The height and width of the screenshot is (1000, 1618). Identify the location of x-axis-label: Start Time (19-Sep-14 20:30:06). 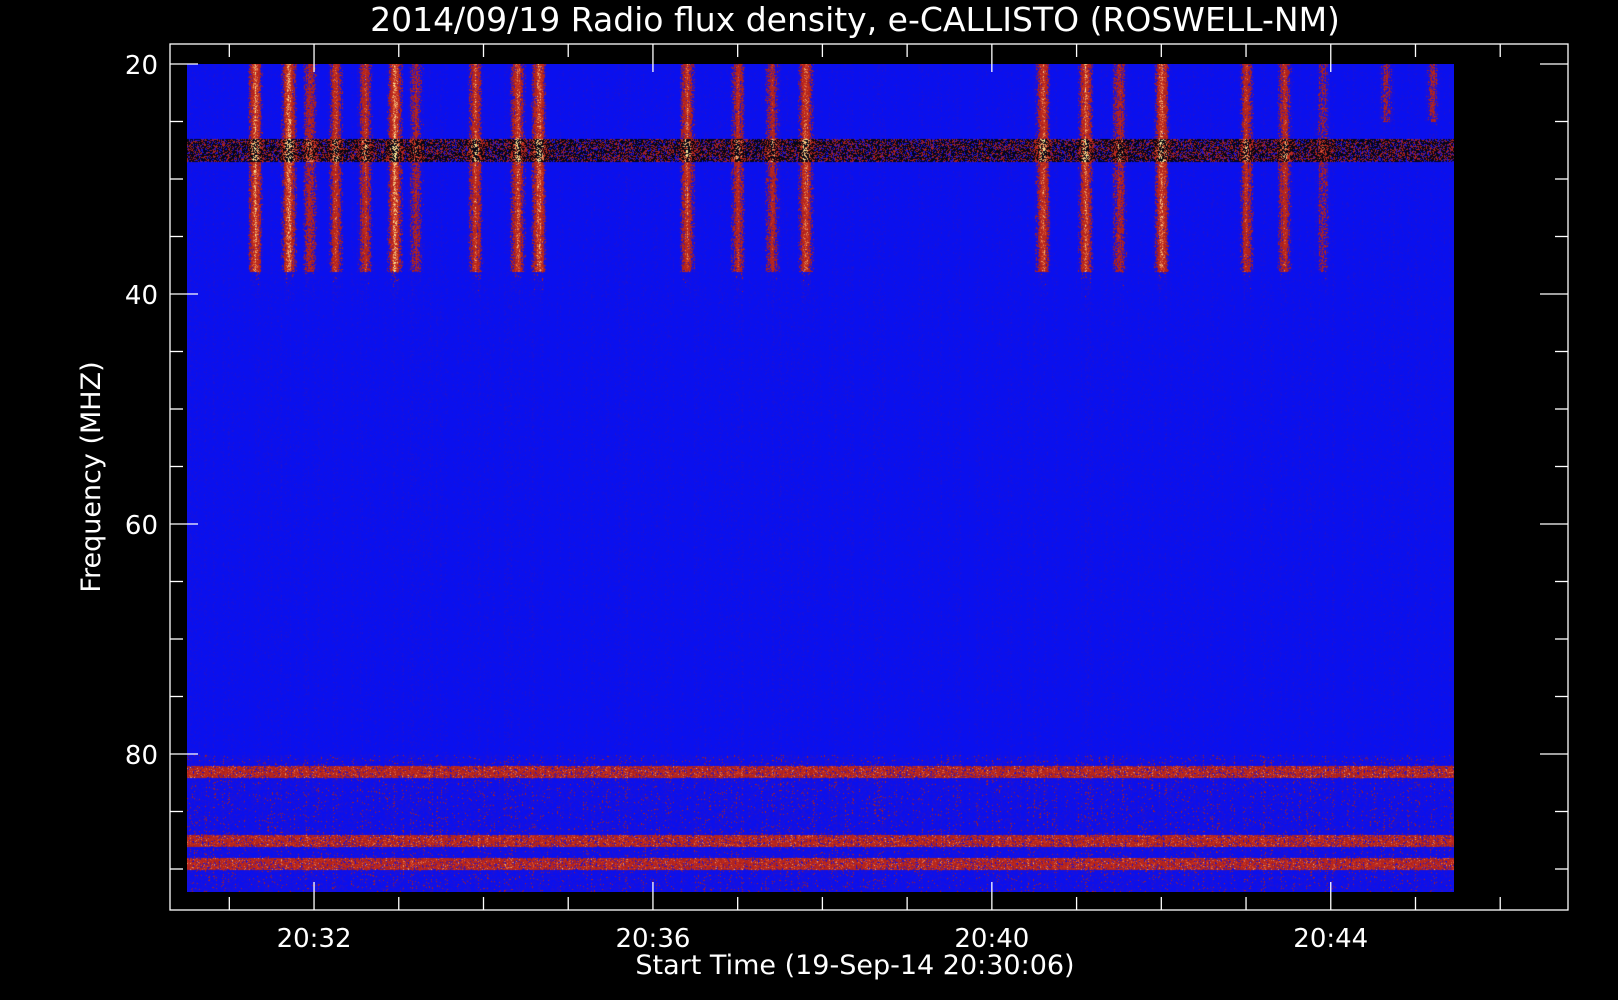
(854, 965).